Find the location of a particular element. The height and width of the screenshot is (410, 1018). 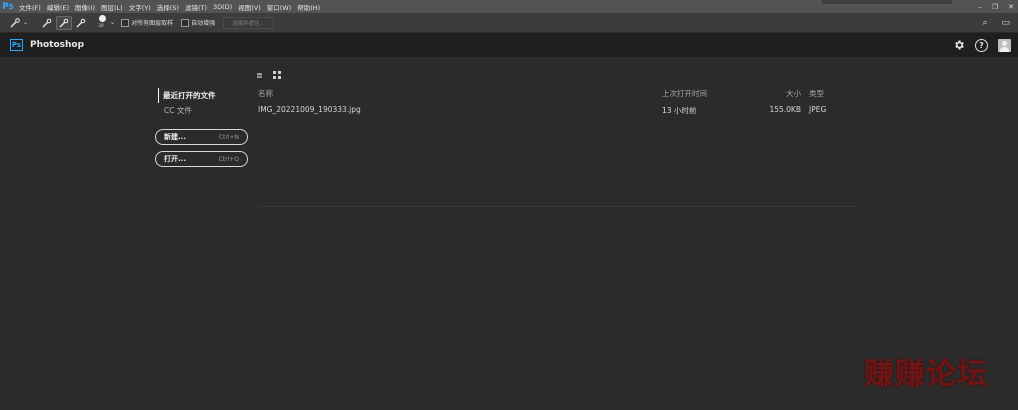

list-view-icon: ≣ is located at coordinates (259, 76).